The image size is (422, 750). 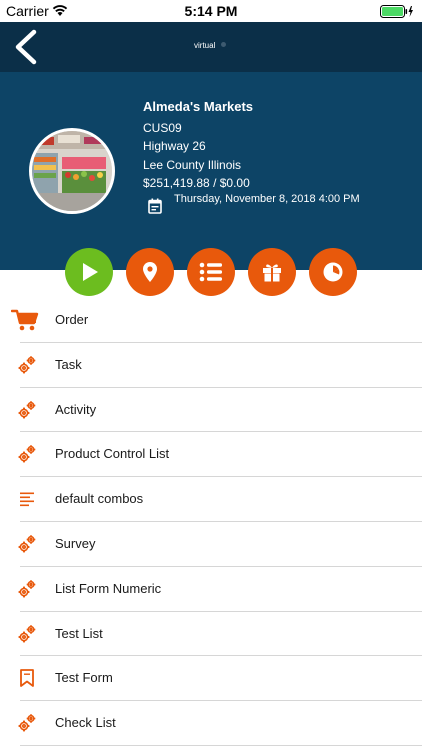 What do you see at coordinates (99, 499) in the screenshot?
I see `menu-item-label: default combos` at bounding box center [99, 499].